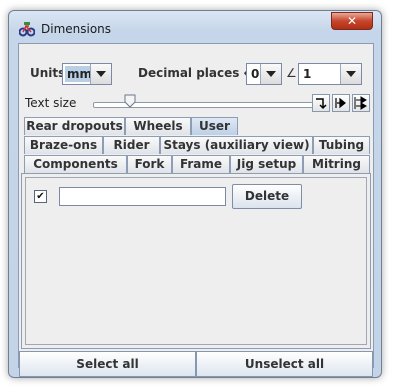 The height and width of the screenshot is (391, 396). I want to click on tab-user: User, so click(214, 126).